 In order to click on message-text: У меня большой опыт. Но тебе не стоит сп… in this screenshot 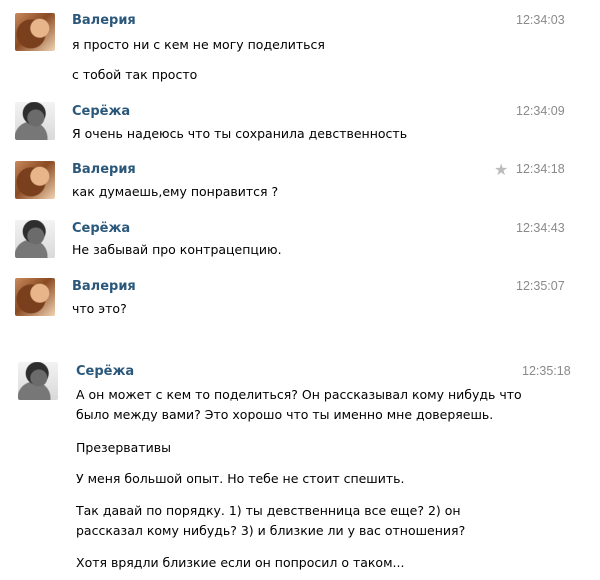, I will do `click(240, 478)`.